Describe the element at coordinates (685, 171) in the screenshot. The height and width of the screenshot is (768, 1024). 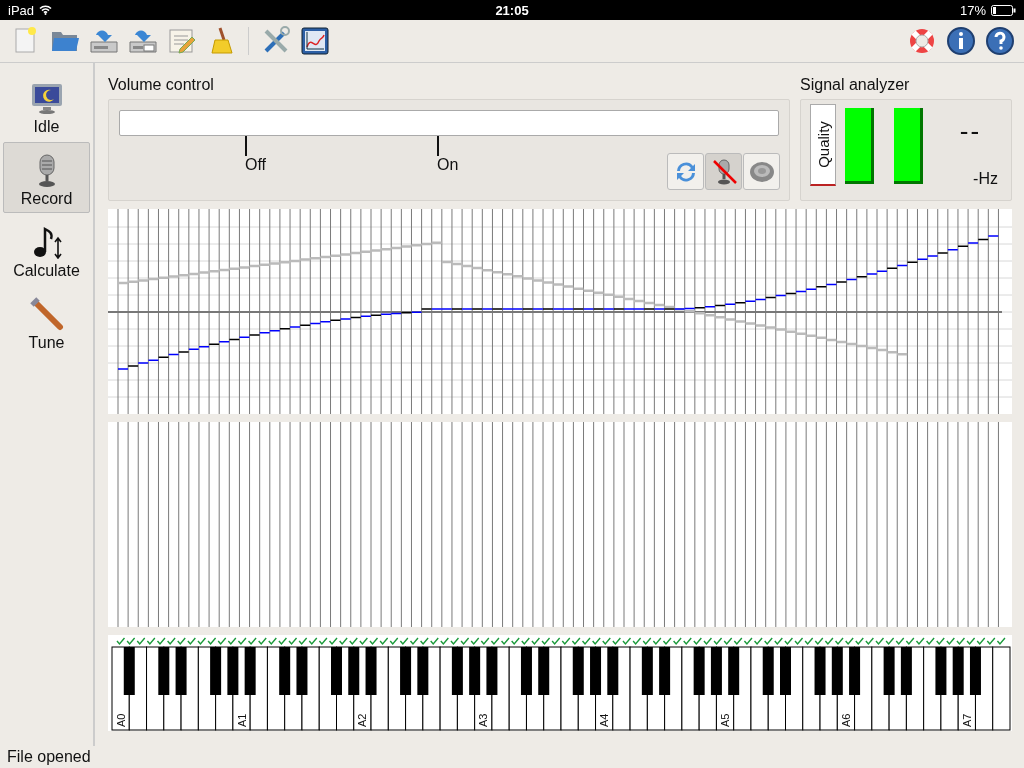
I see `refresh-button` at that location.